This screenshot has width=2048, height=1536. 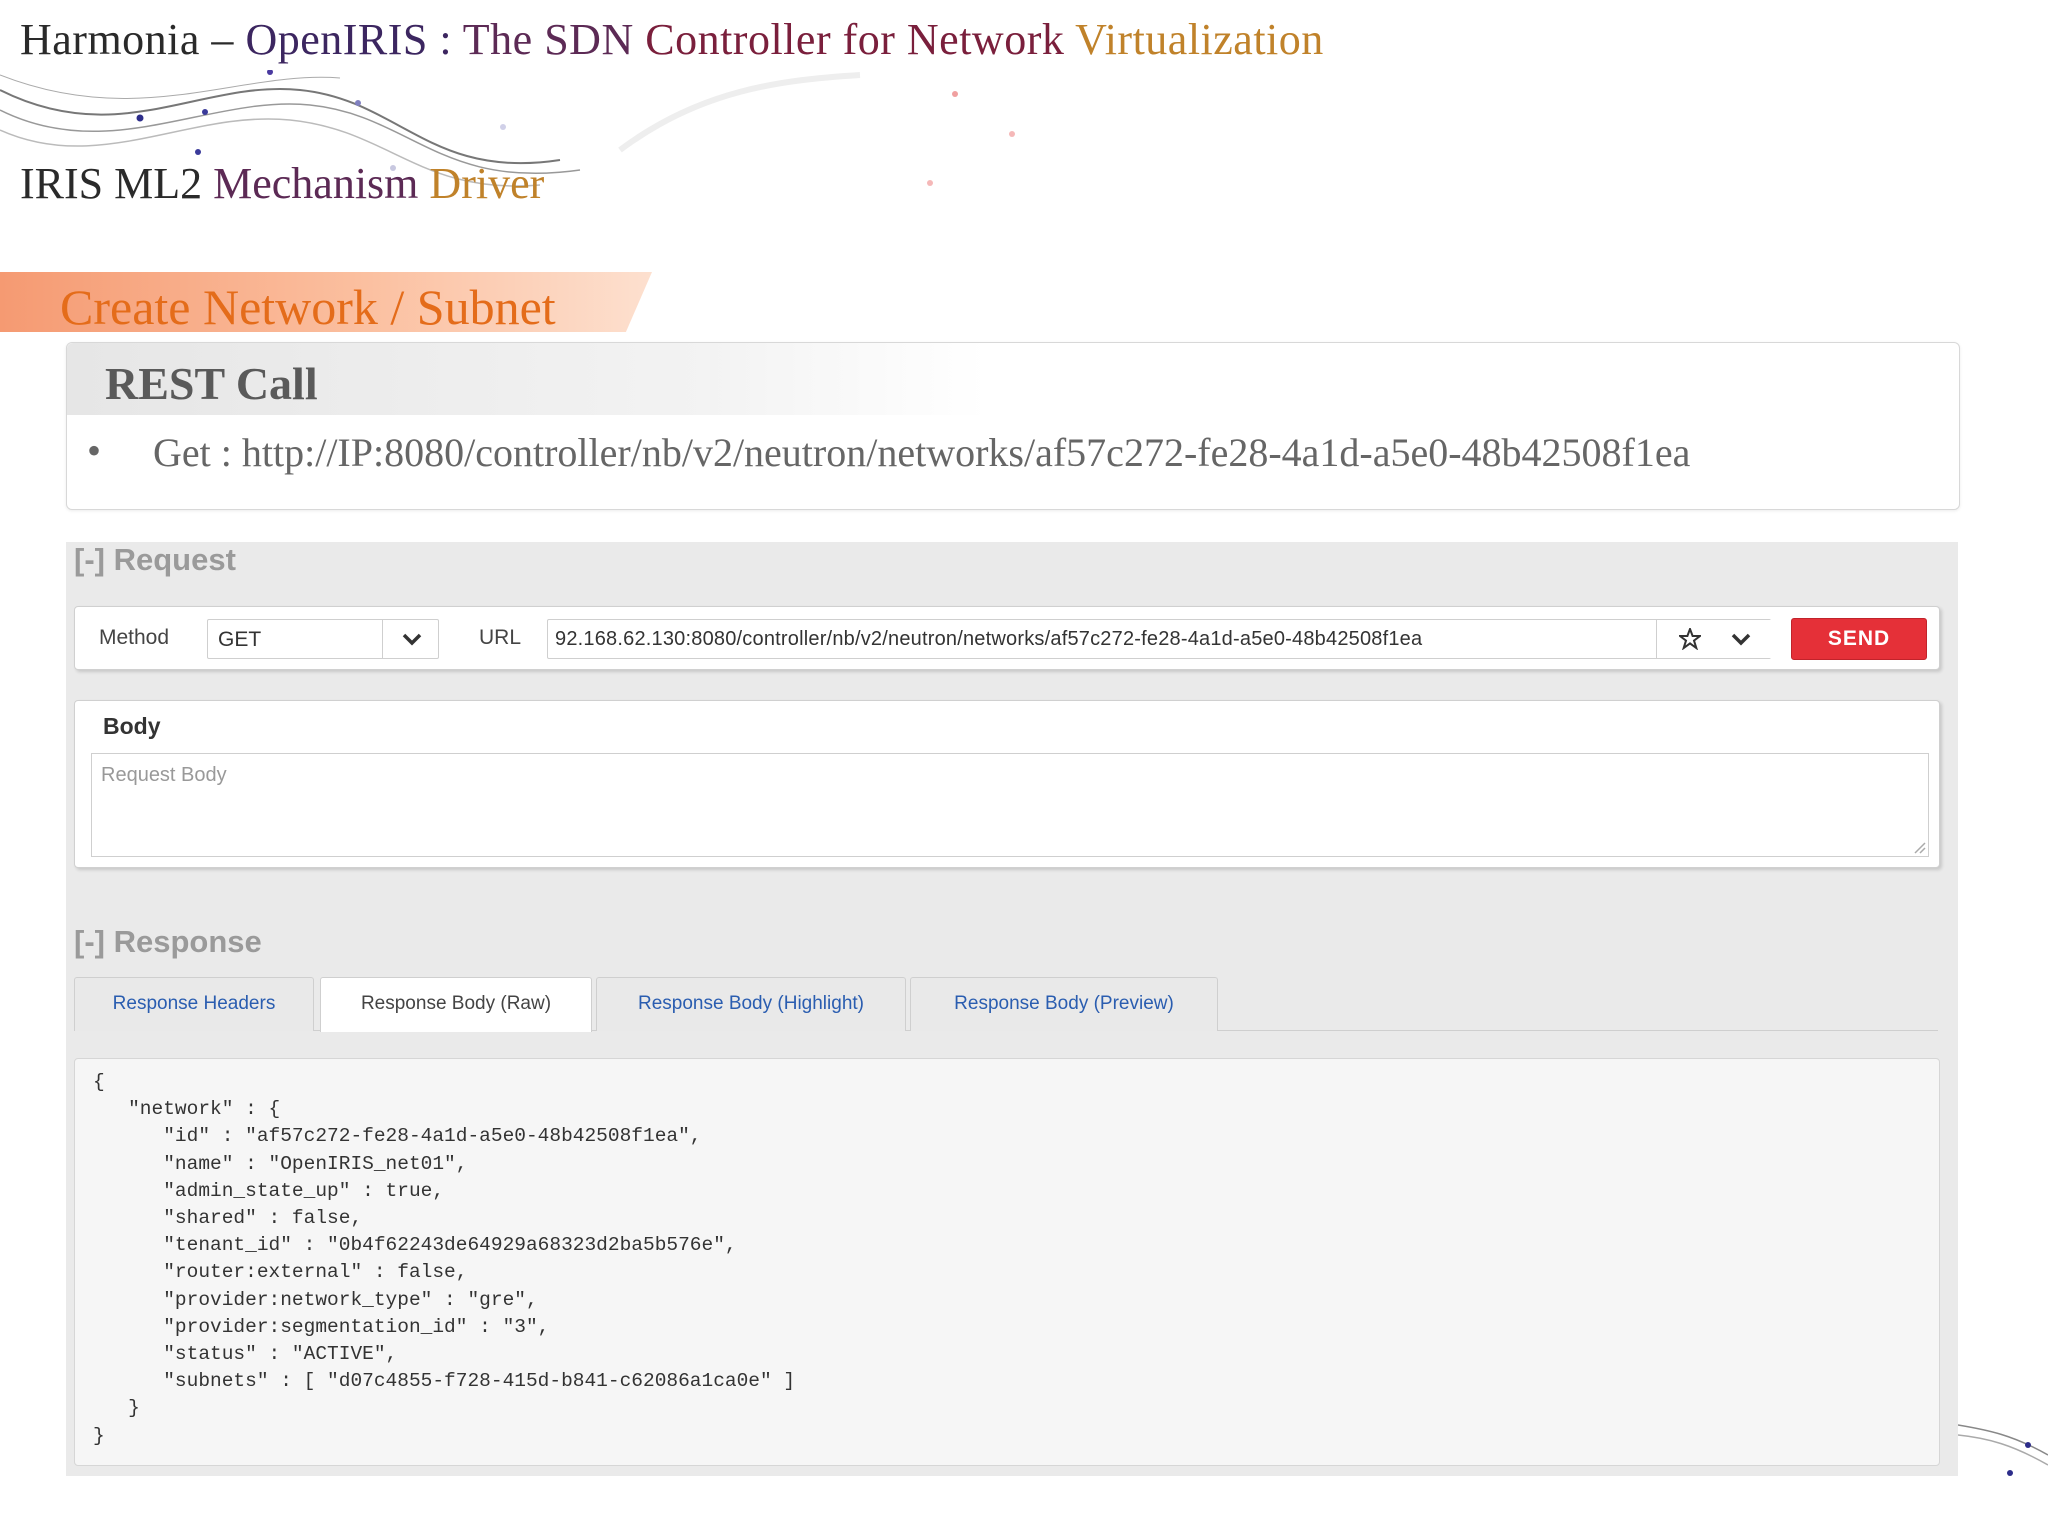 What do you see at coordinates (280, 1272) in the screenshot?
I see `code-line: "router:external" : false,` at bounding box center [280, 1272].